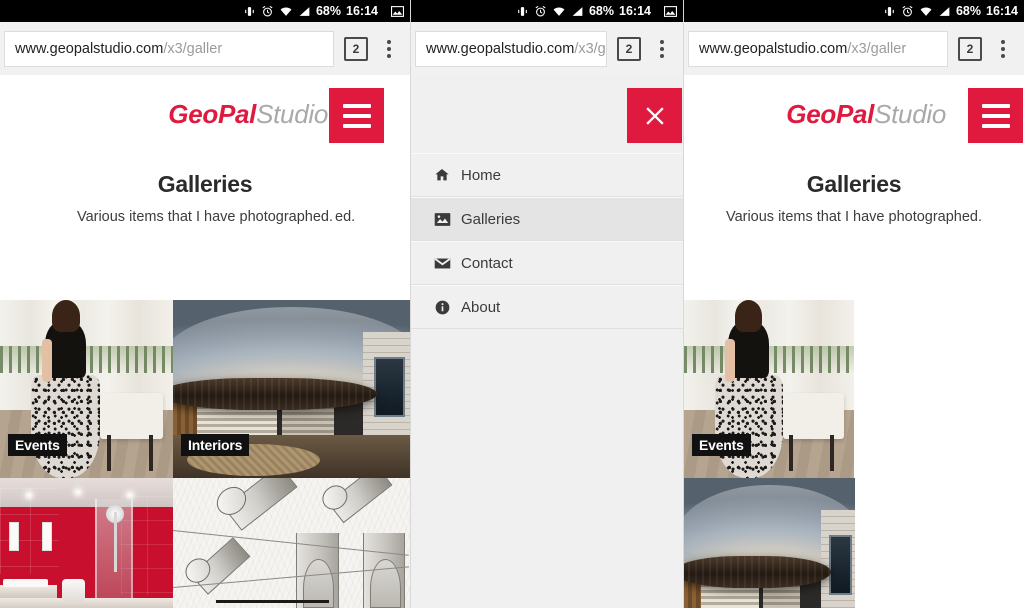 The image size is (1024, 608). Describe the element at coordinates (442, 263) in the screenshot. I see `envelope-icon` at that location.